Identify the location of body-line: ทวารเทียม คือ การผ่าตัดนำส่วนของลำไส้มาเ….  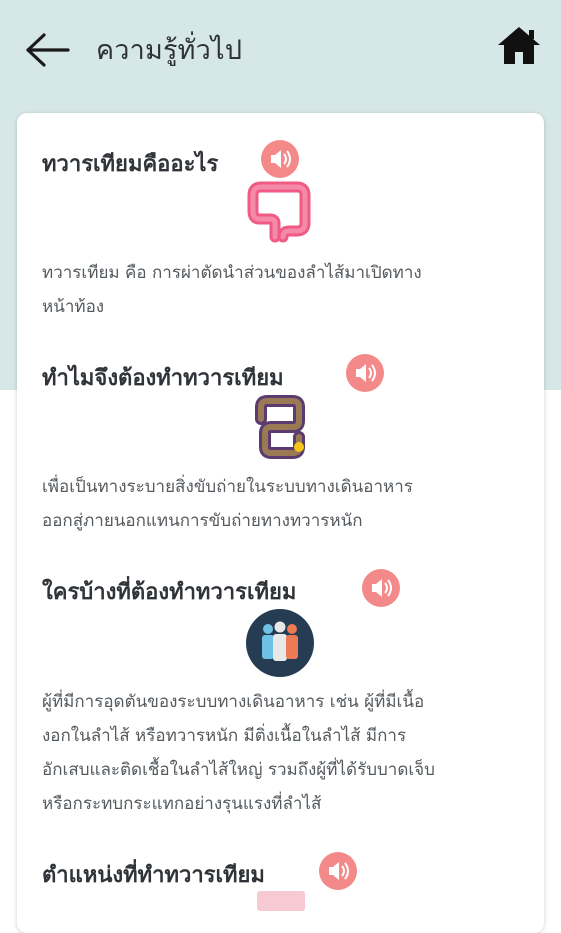
(232, 273).